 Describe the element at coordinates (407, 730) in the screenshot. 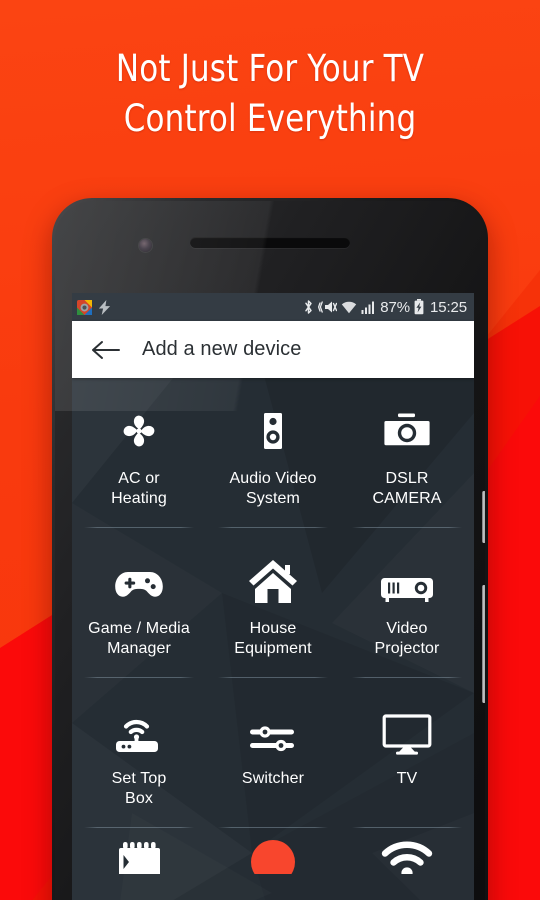

I see `monitor-icon` at that location.